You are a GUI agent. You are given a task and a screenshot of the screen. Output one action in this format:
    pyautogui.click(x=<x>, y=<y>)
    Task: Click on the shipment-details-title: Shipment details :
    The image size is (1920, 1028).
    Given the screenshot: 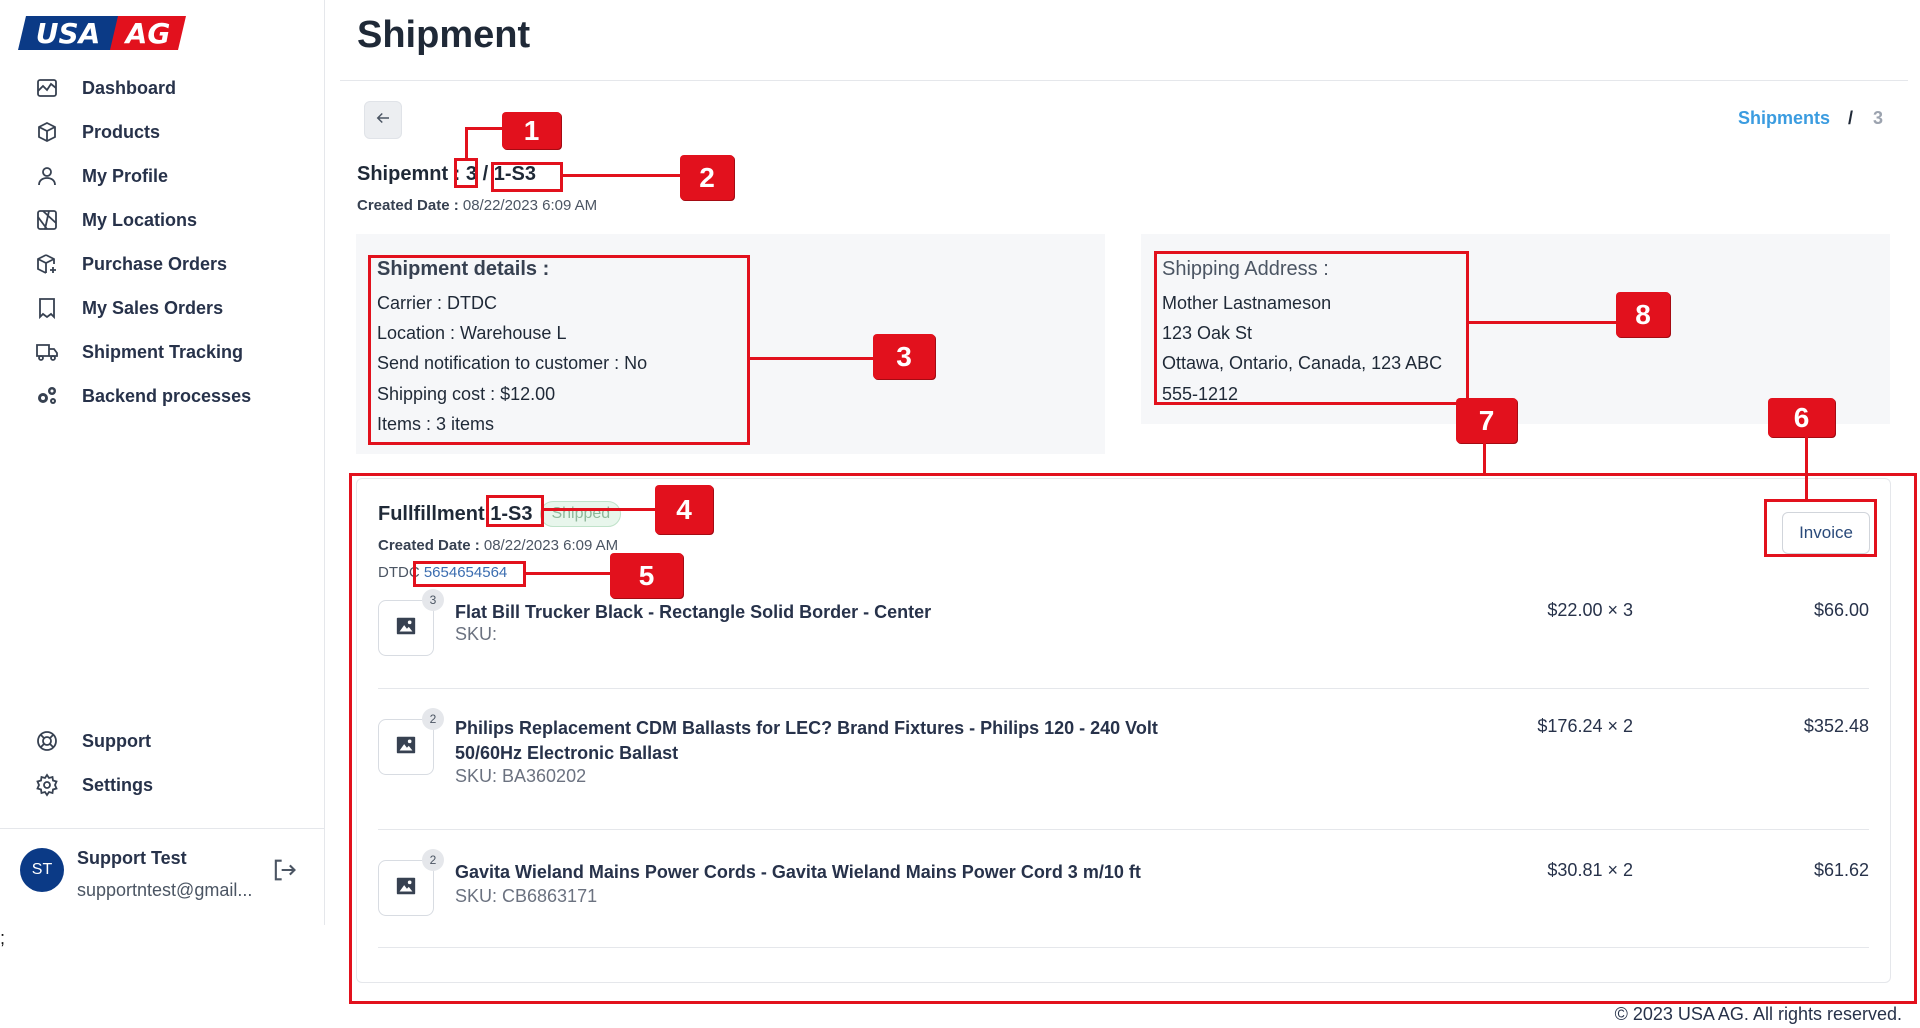 What is the action you would take?
    pyautogui.click(x=463, y=269)
    